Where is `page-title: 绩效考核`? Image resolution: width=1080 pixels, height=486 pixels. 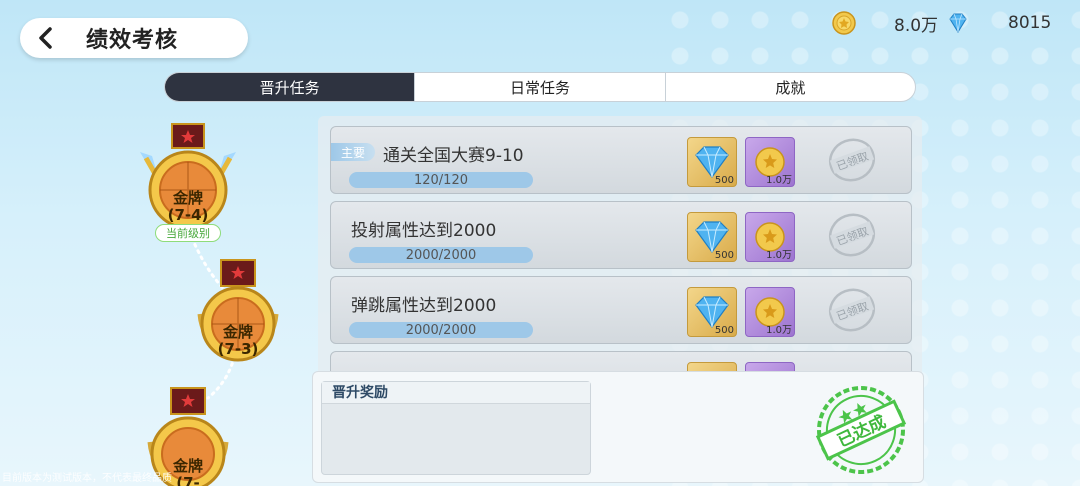 page-title: 绩效考核 is located at coordinates (132, 40).